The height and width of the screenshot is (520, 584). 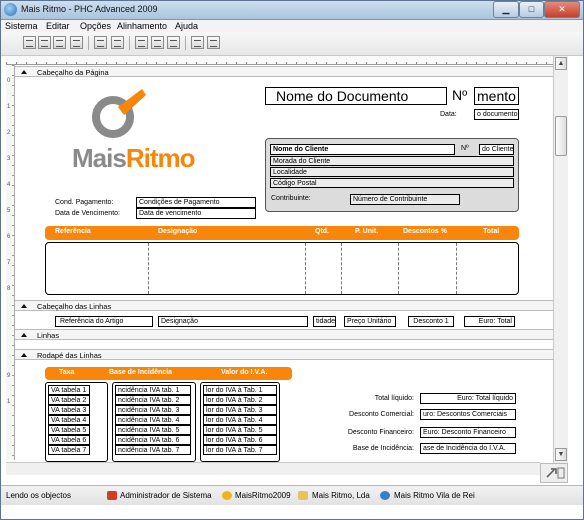 I want to click on vat-base-field: ncidência IVA tab. 1, so click(x=153, y=390).